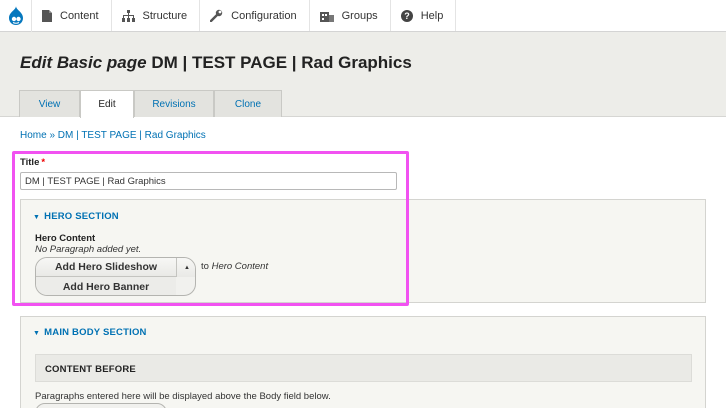 The image size is (726, 408). What do you see at coordinates (248, 103) in the screenshot?
I see `tab-clone: Clone` at bounding box center [248, 103].